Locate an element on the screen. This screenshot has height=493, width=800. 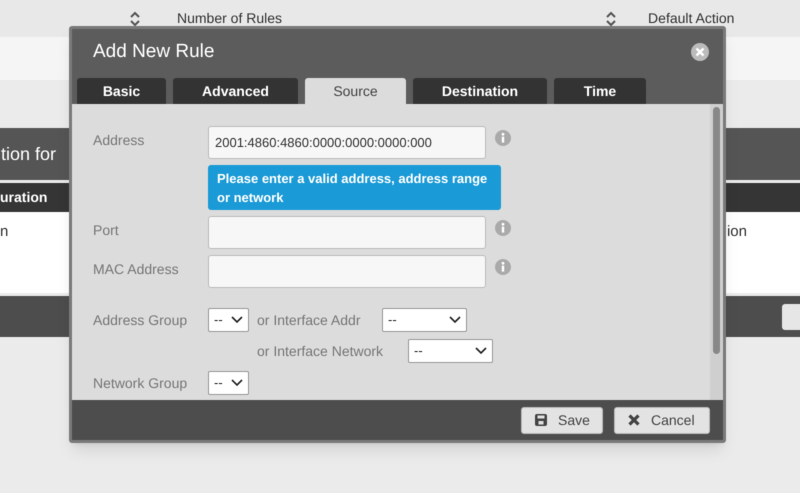
field-label: MAC Address is located at coordinates (136, 269).